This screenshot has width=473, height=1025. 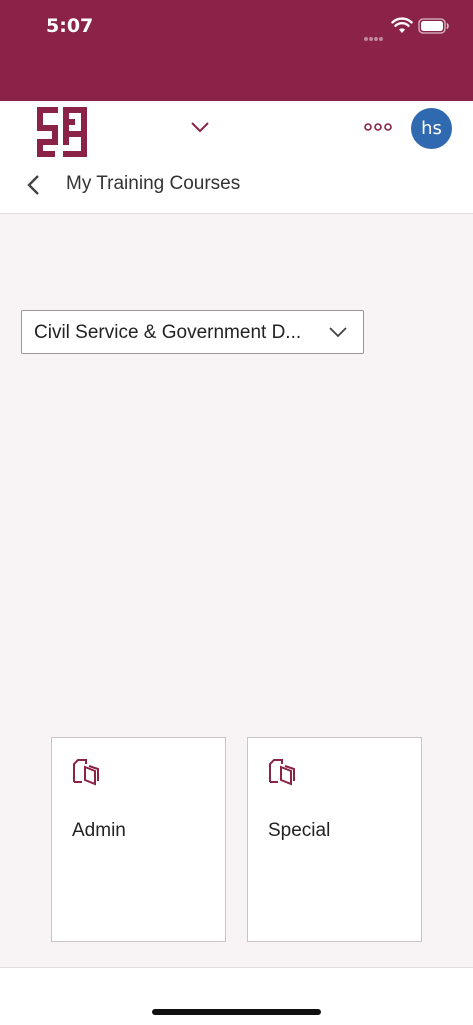 I want to click on status-time: 5:07, so click(x=70, y=26).